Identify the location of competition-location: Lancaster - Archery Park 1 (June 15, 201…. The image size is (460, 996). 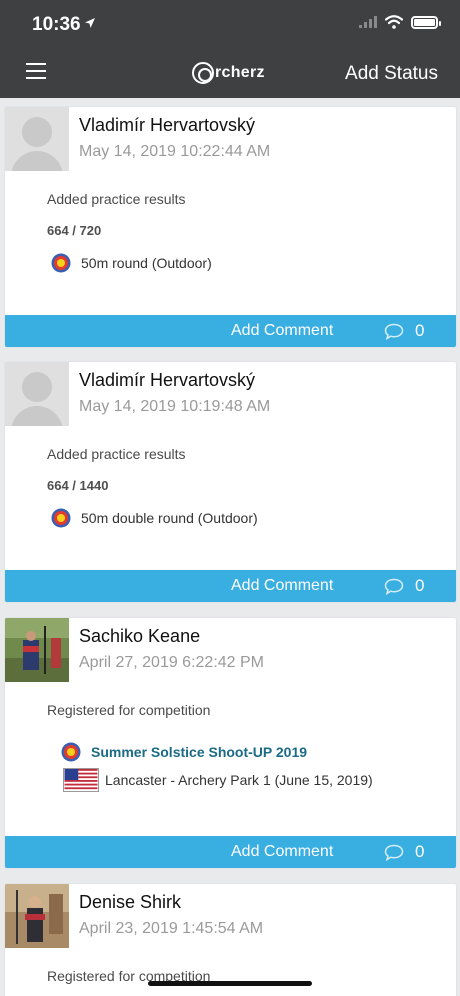
(218, 780).